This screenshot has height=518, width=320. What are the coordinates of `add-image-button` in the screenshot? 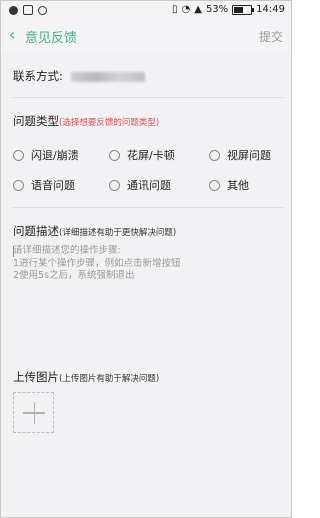 It's located at (33, 412).